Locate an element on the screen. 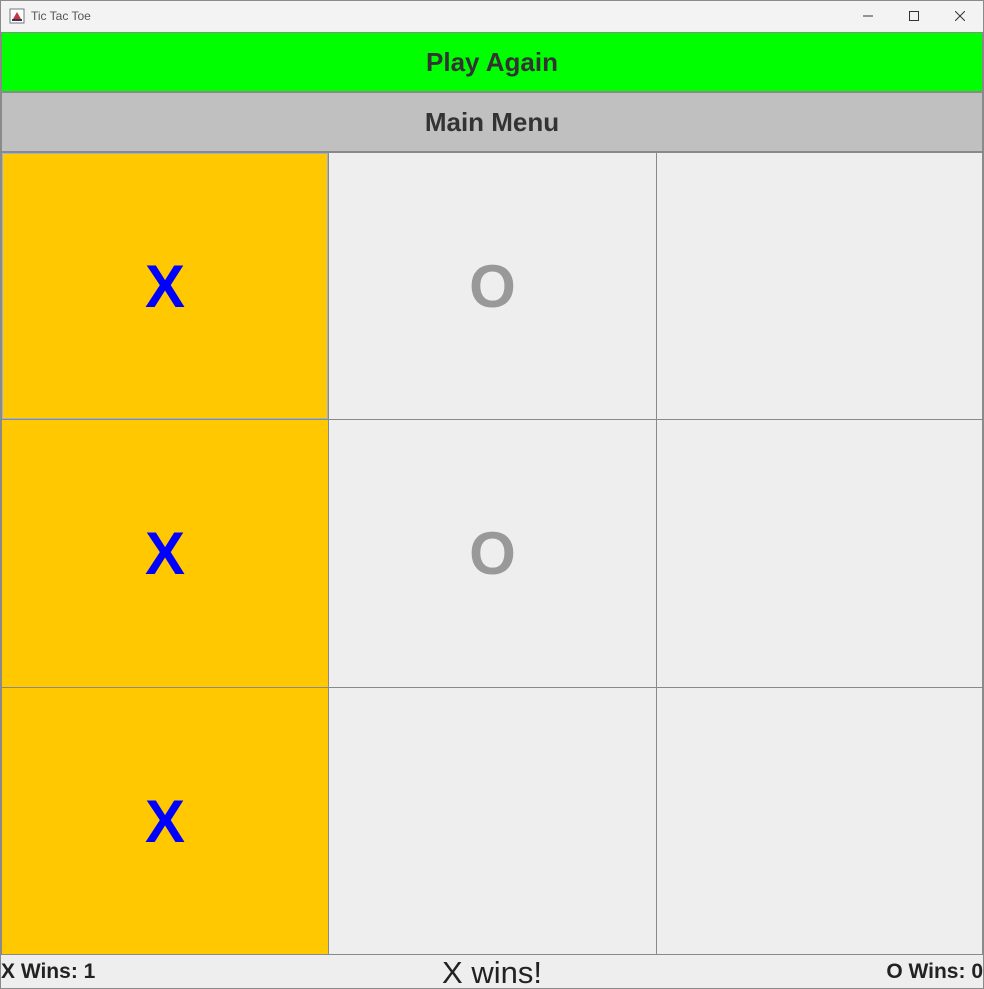 Image resolution: width=984 pixels, height=989 pixels. window-controls is located at coordinates (914, 16).